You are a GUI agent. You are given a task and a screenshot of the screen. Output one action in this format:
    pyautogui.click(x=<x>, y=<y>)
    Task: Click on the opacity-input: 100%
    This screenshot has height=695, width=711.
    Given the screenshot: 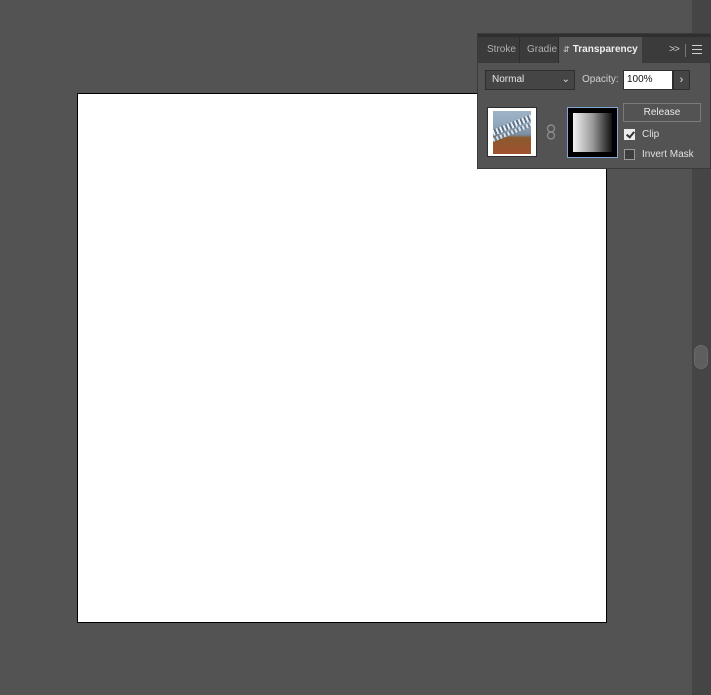 What is the action you would take?
    pyautogui.click(x=648, y=80)
    